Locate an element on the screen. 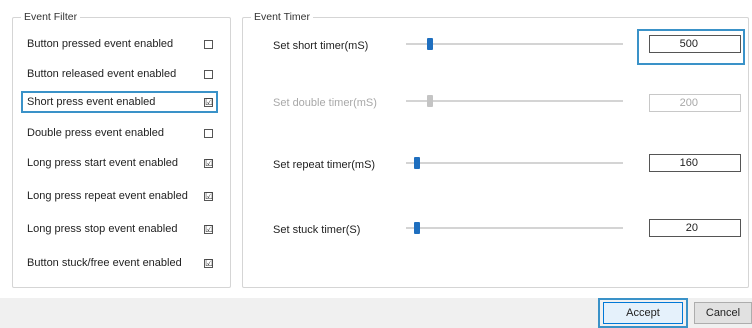  event-filter-title: Event Filter is located at coordinates (51, 17).